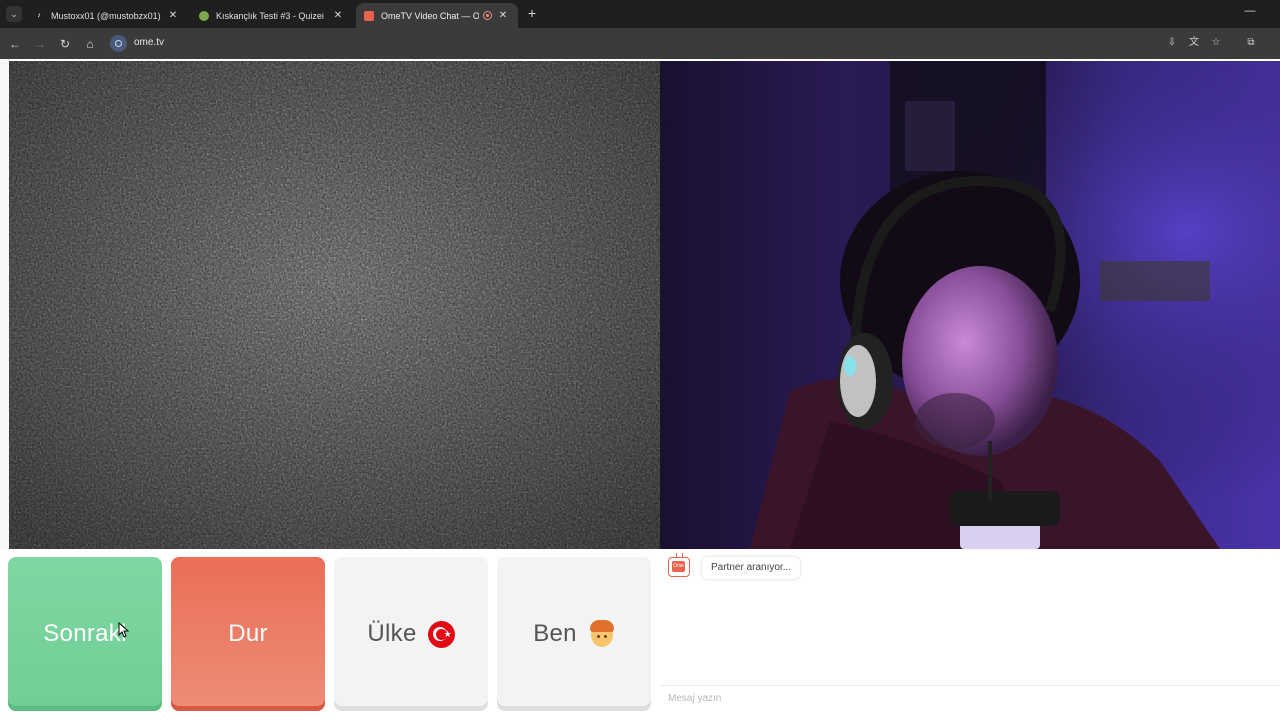 The height and width of the screenshot is (720, 1280). I want to click on tab-quizei: Kıskançlık Testi #3 - Quizei ✕, so click(272, 15).